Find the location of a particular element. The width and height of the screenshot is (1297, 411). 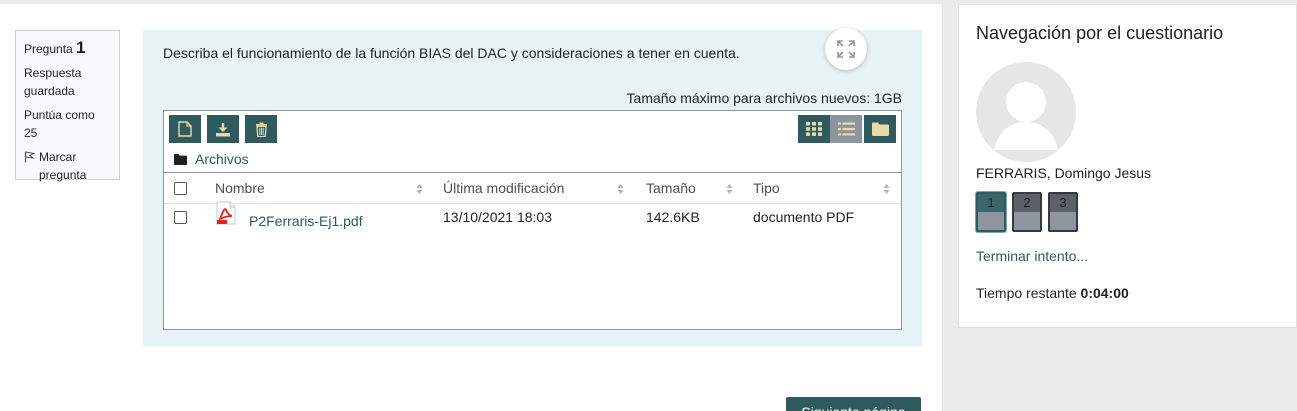

max-file-size: Tamaño máximo para archivos nuevos: 1GB is located at coordinates (764, 98).